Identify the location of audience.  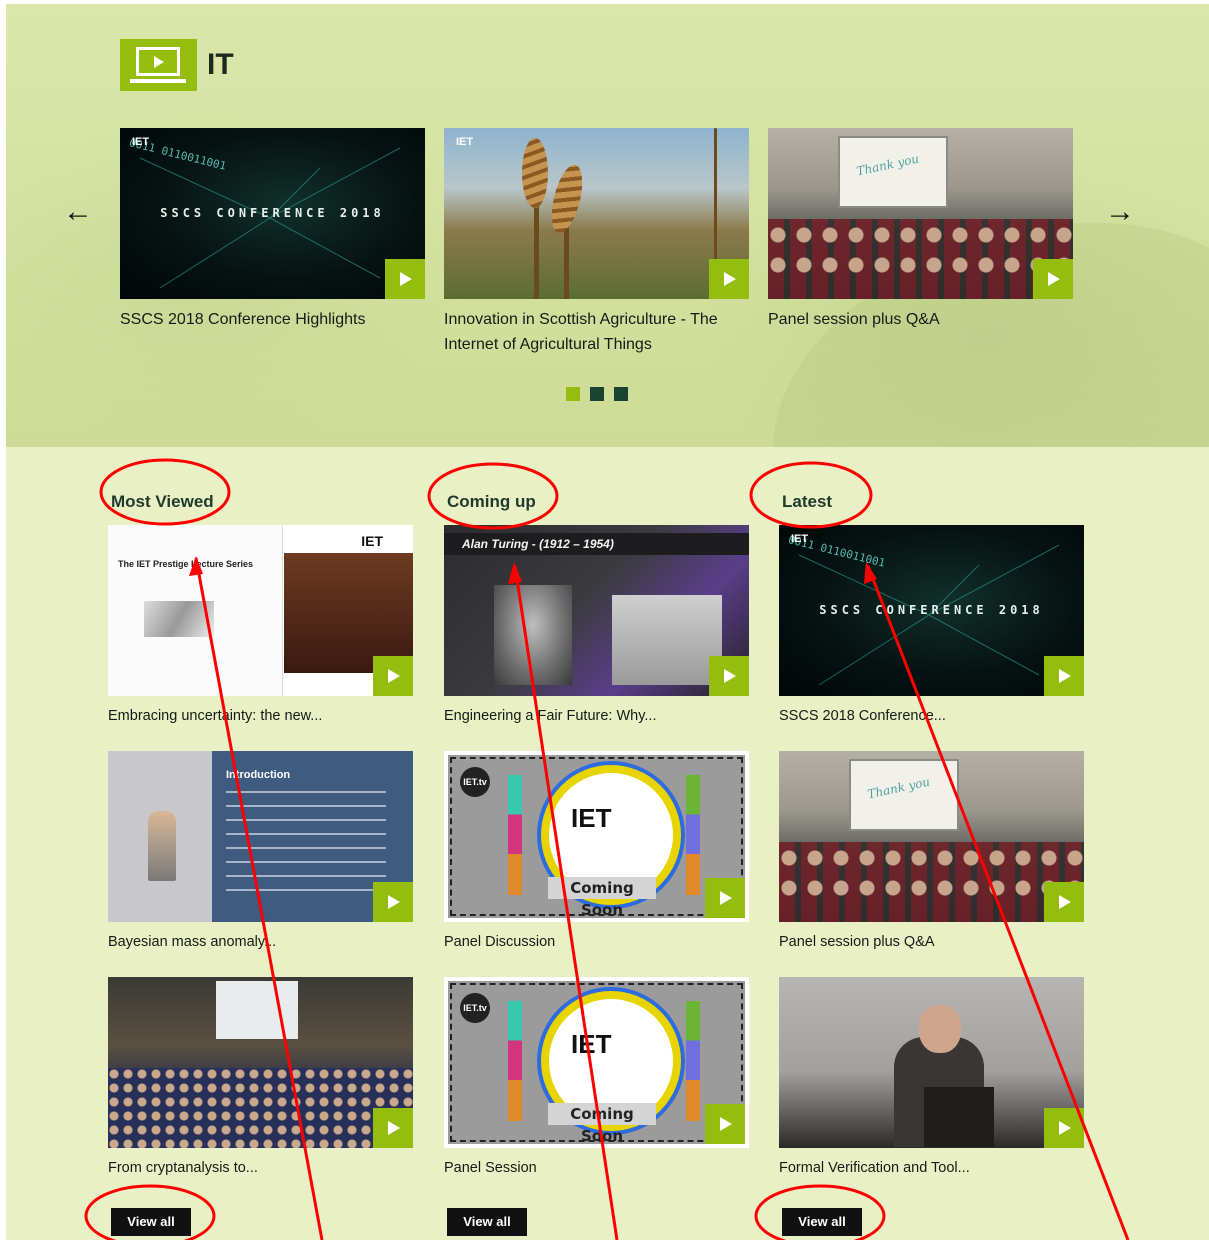
(920, 251).